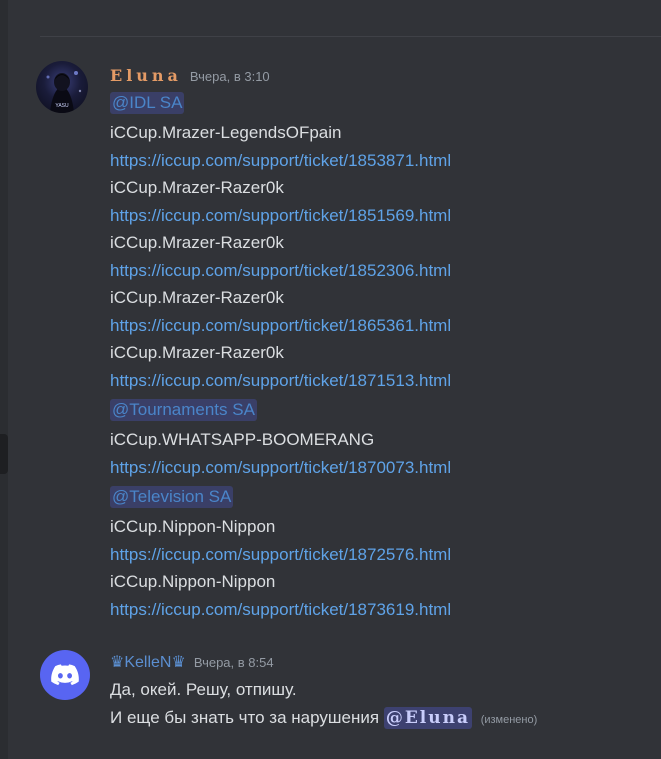 This screenshot has height=759, width=661. I want to click on role-mention: @IDL SA, so click(147, 103).